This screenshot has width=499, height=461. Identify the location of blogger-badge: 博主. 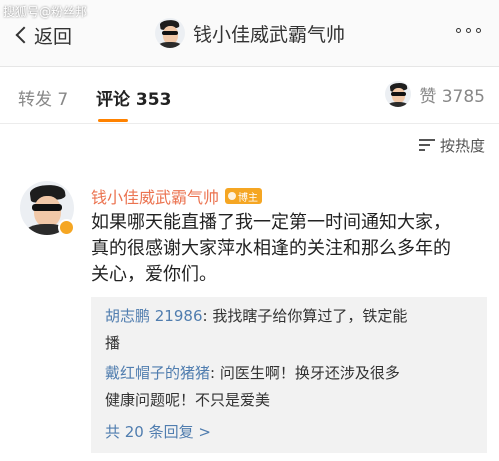
(244, 196).